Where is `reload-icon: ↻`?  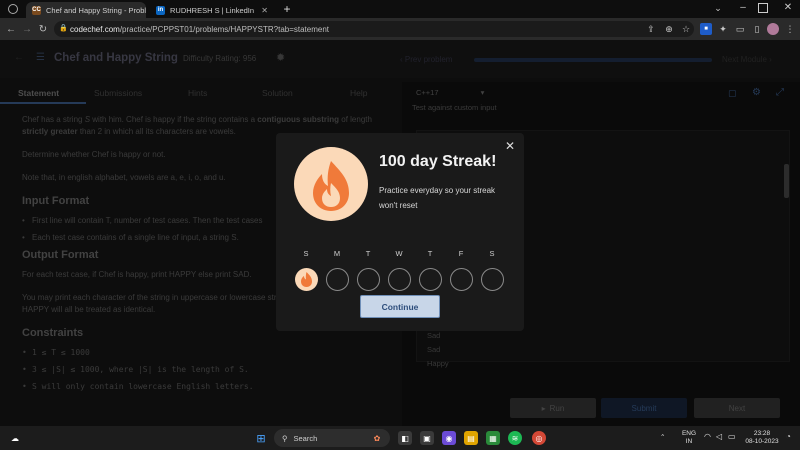
reload-icon: ↻ is located at coordinates (43, 29).